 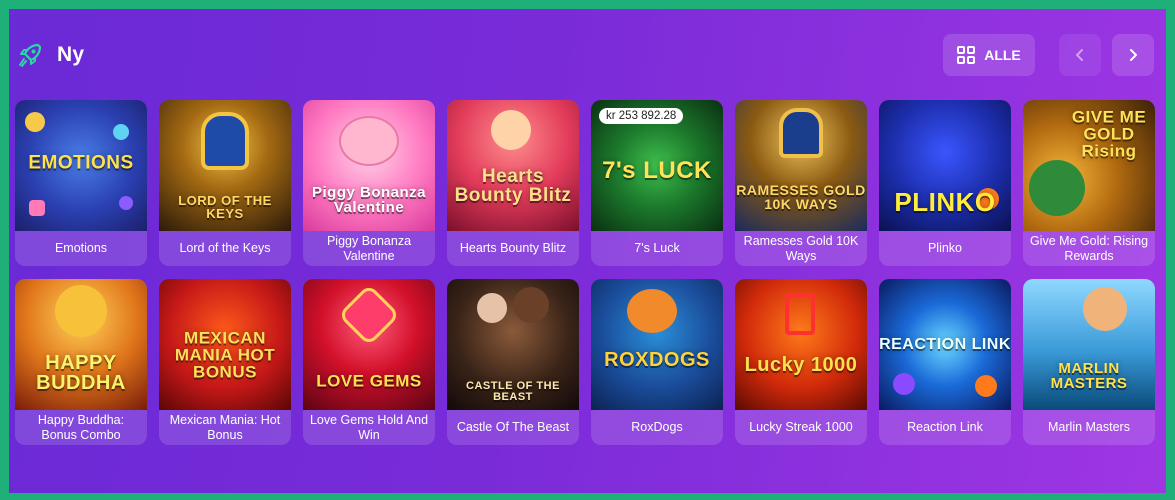 I want to click on game-thumbnail: MARLIN MASTERS, so click(x=1089, y=344).